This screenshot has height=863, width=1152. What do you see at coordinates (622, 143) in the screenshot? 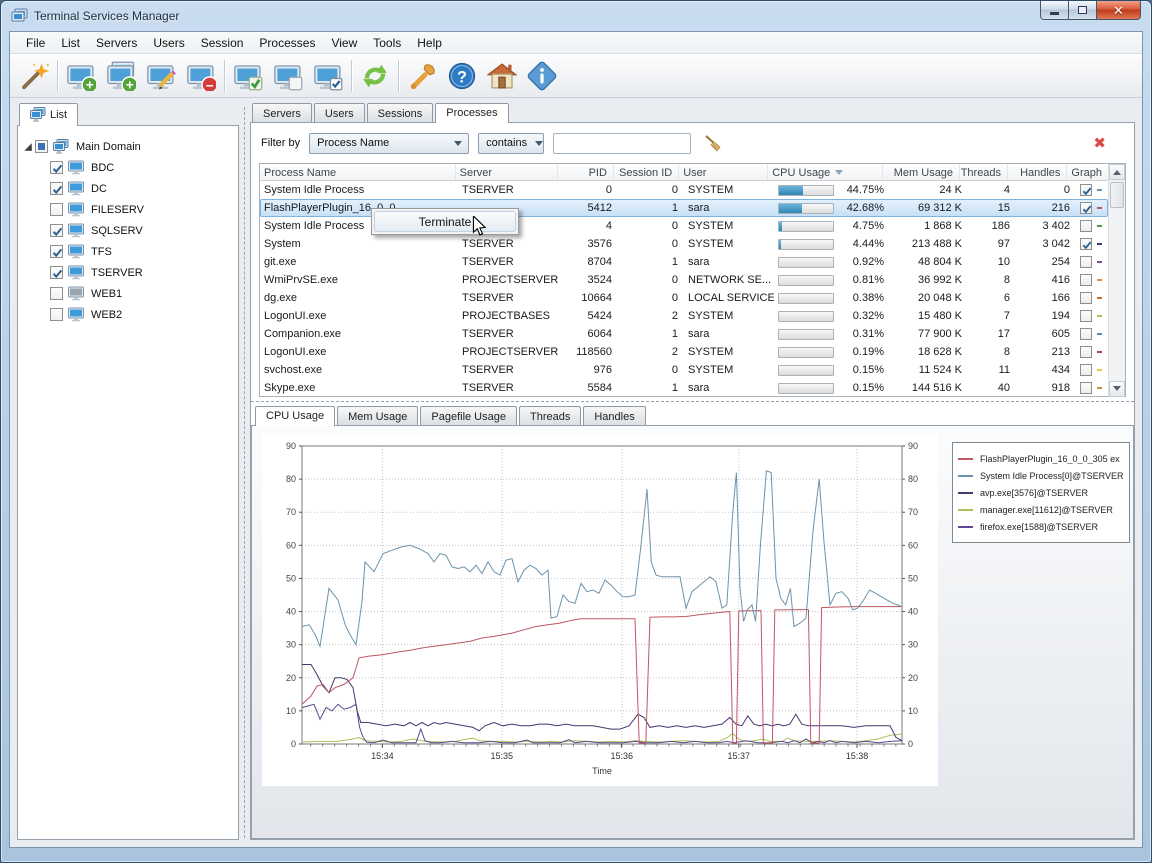
I see `filter-query-input` at bounding box center [622, 143].